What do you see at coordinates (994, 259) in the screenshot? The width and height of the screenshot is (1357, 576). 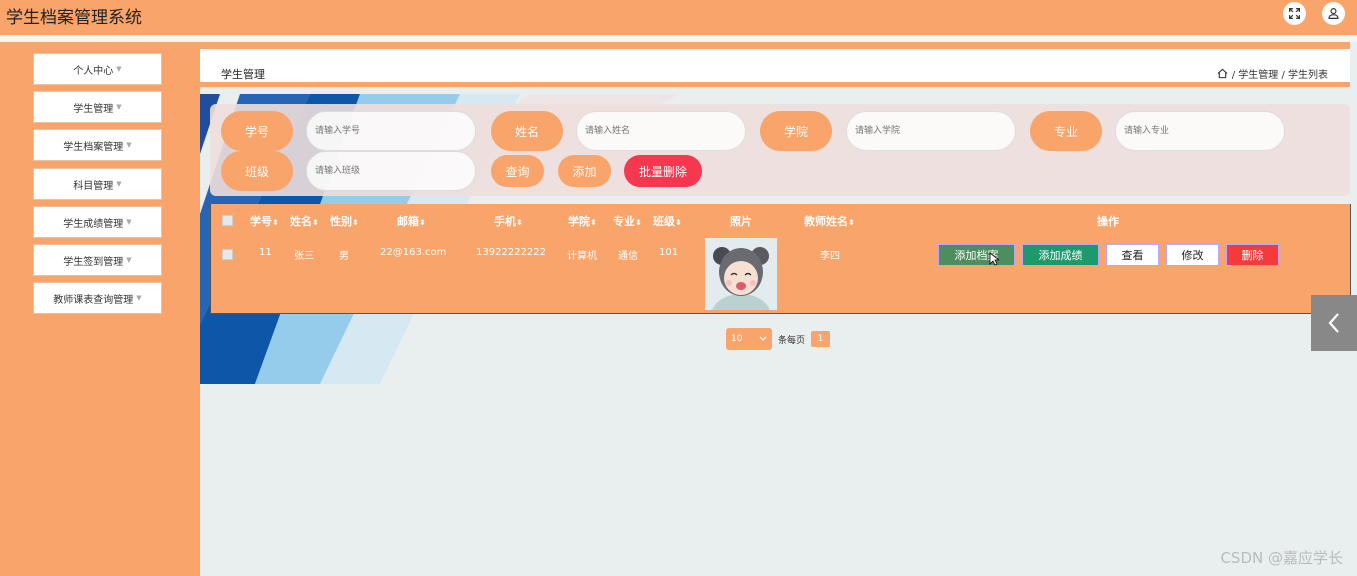 I see `mouse-cursor-icon` at bounding box center [994, 259].